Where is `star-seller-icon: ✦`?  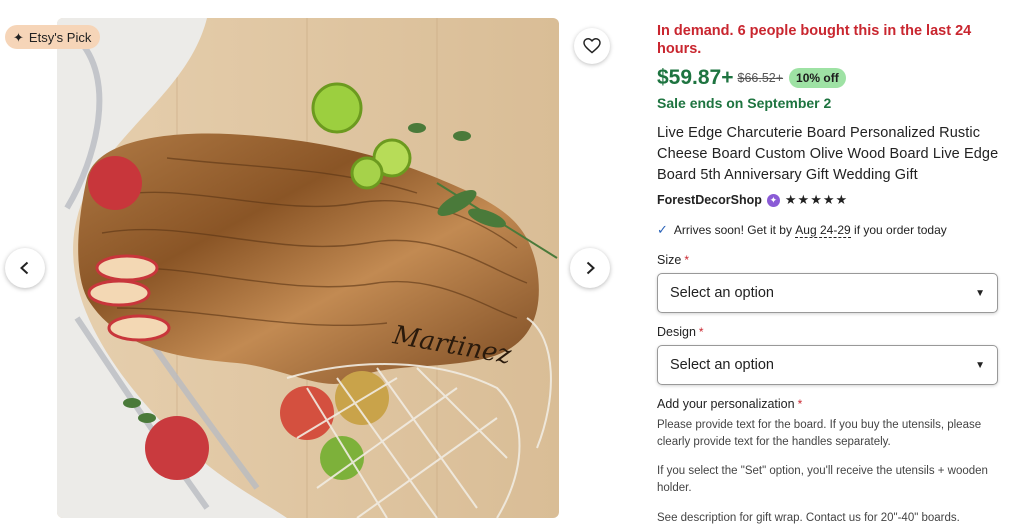 star-seller-icon: ✦ is located at coordinates (773, 200).